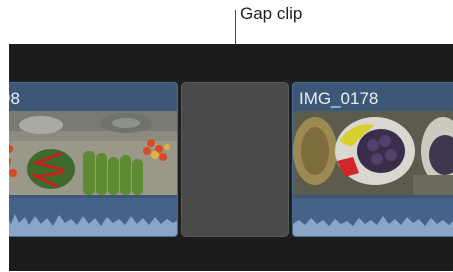 This screenshot has height=272, width=453. Describe the element at coordinates (271, 13) in the screenshot. I see `gap-clip-callout-label: Gap clip` at that location.